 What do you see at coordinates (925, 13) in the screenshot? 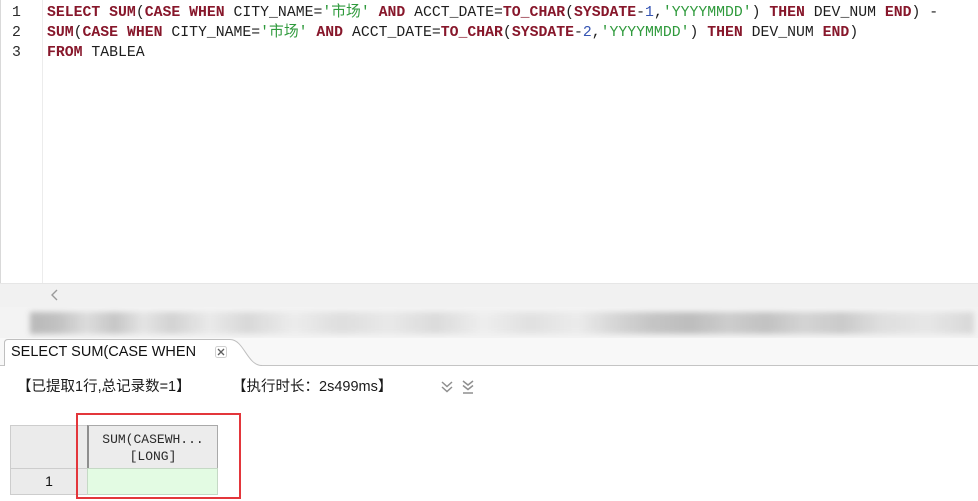
I see `sql-token: ) -` at bounding box center [925, 13].